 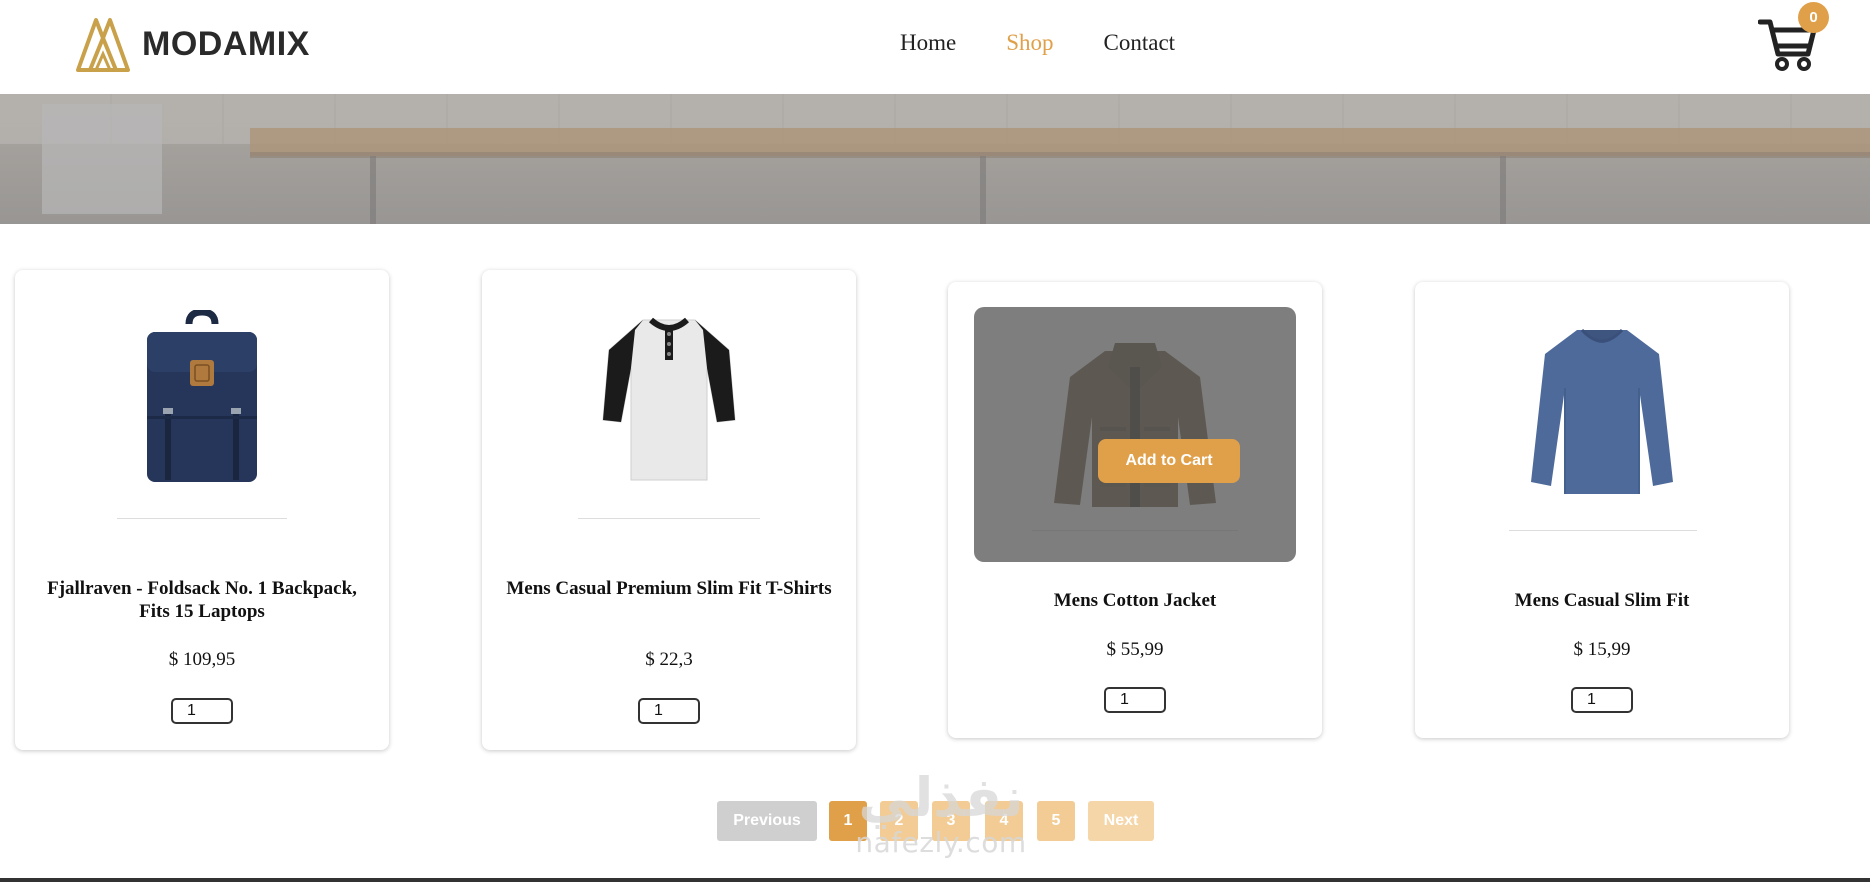 I want to click on image-hover-overlay: Add to Cart, so click(x=1135, y=434).